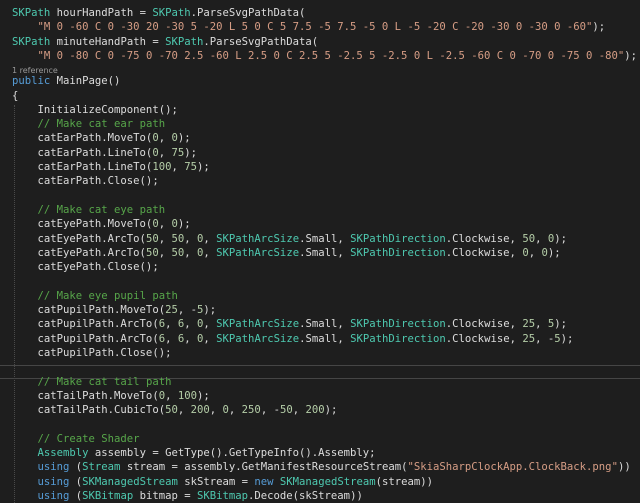 The height and width of the screenshot is (503, 640). What do you see at coordinates (85, 395) in the screenshot?
I see `code-token-p: catTailPath.MoveTo(` at bounding box center [85, 395].